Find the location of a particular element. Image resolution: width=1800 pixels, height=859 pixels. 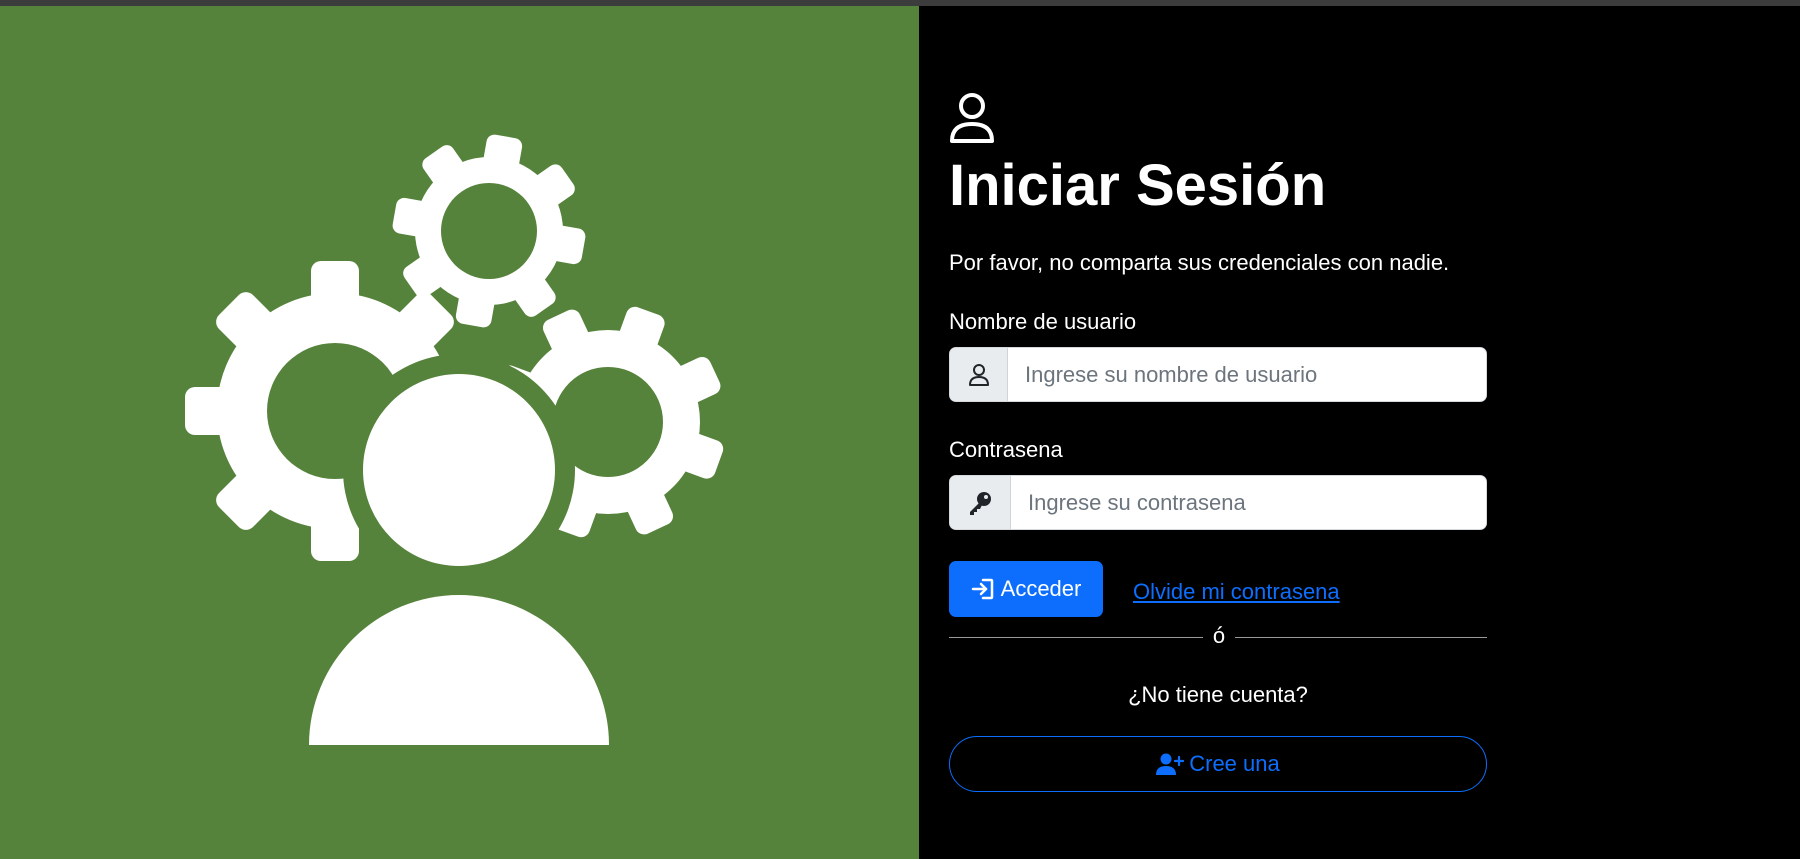

password-addon is located at coordinates (980, 502).